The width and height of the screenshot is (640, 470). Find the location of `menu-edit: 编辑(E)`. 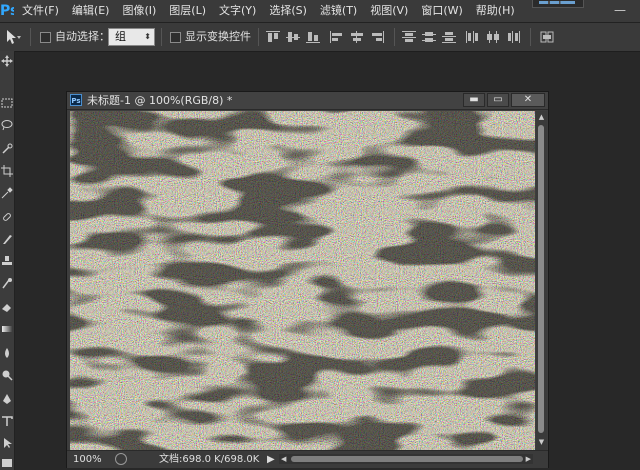

menu-edit: 编辑(E) is located at coordinates (94, 11).